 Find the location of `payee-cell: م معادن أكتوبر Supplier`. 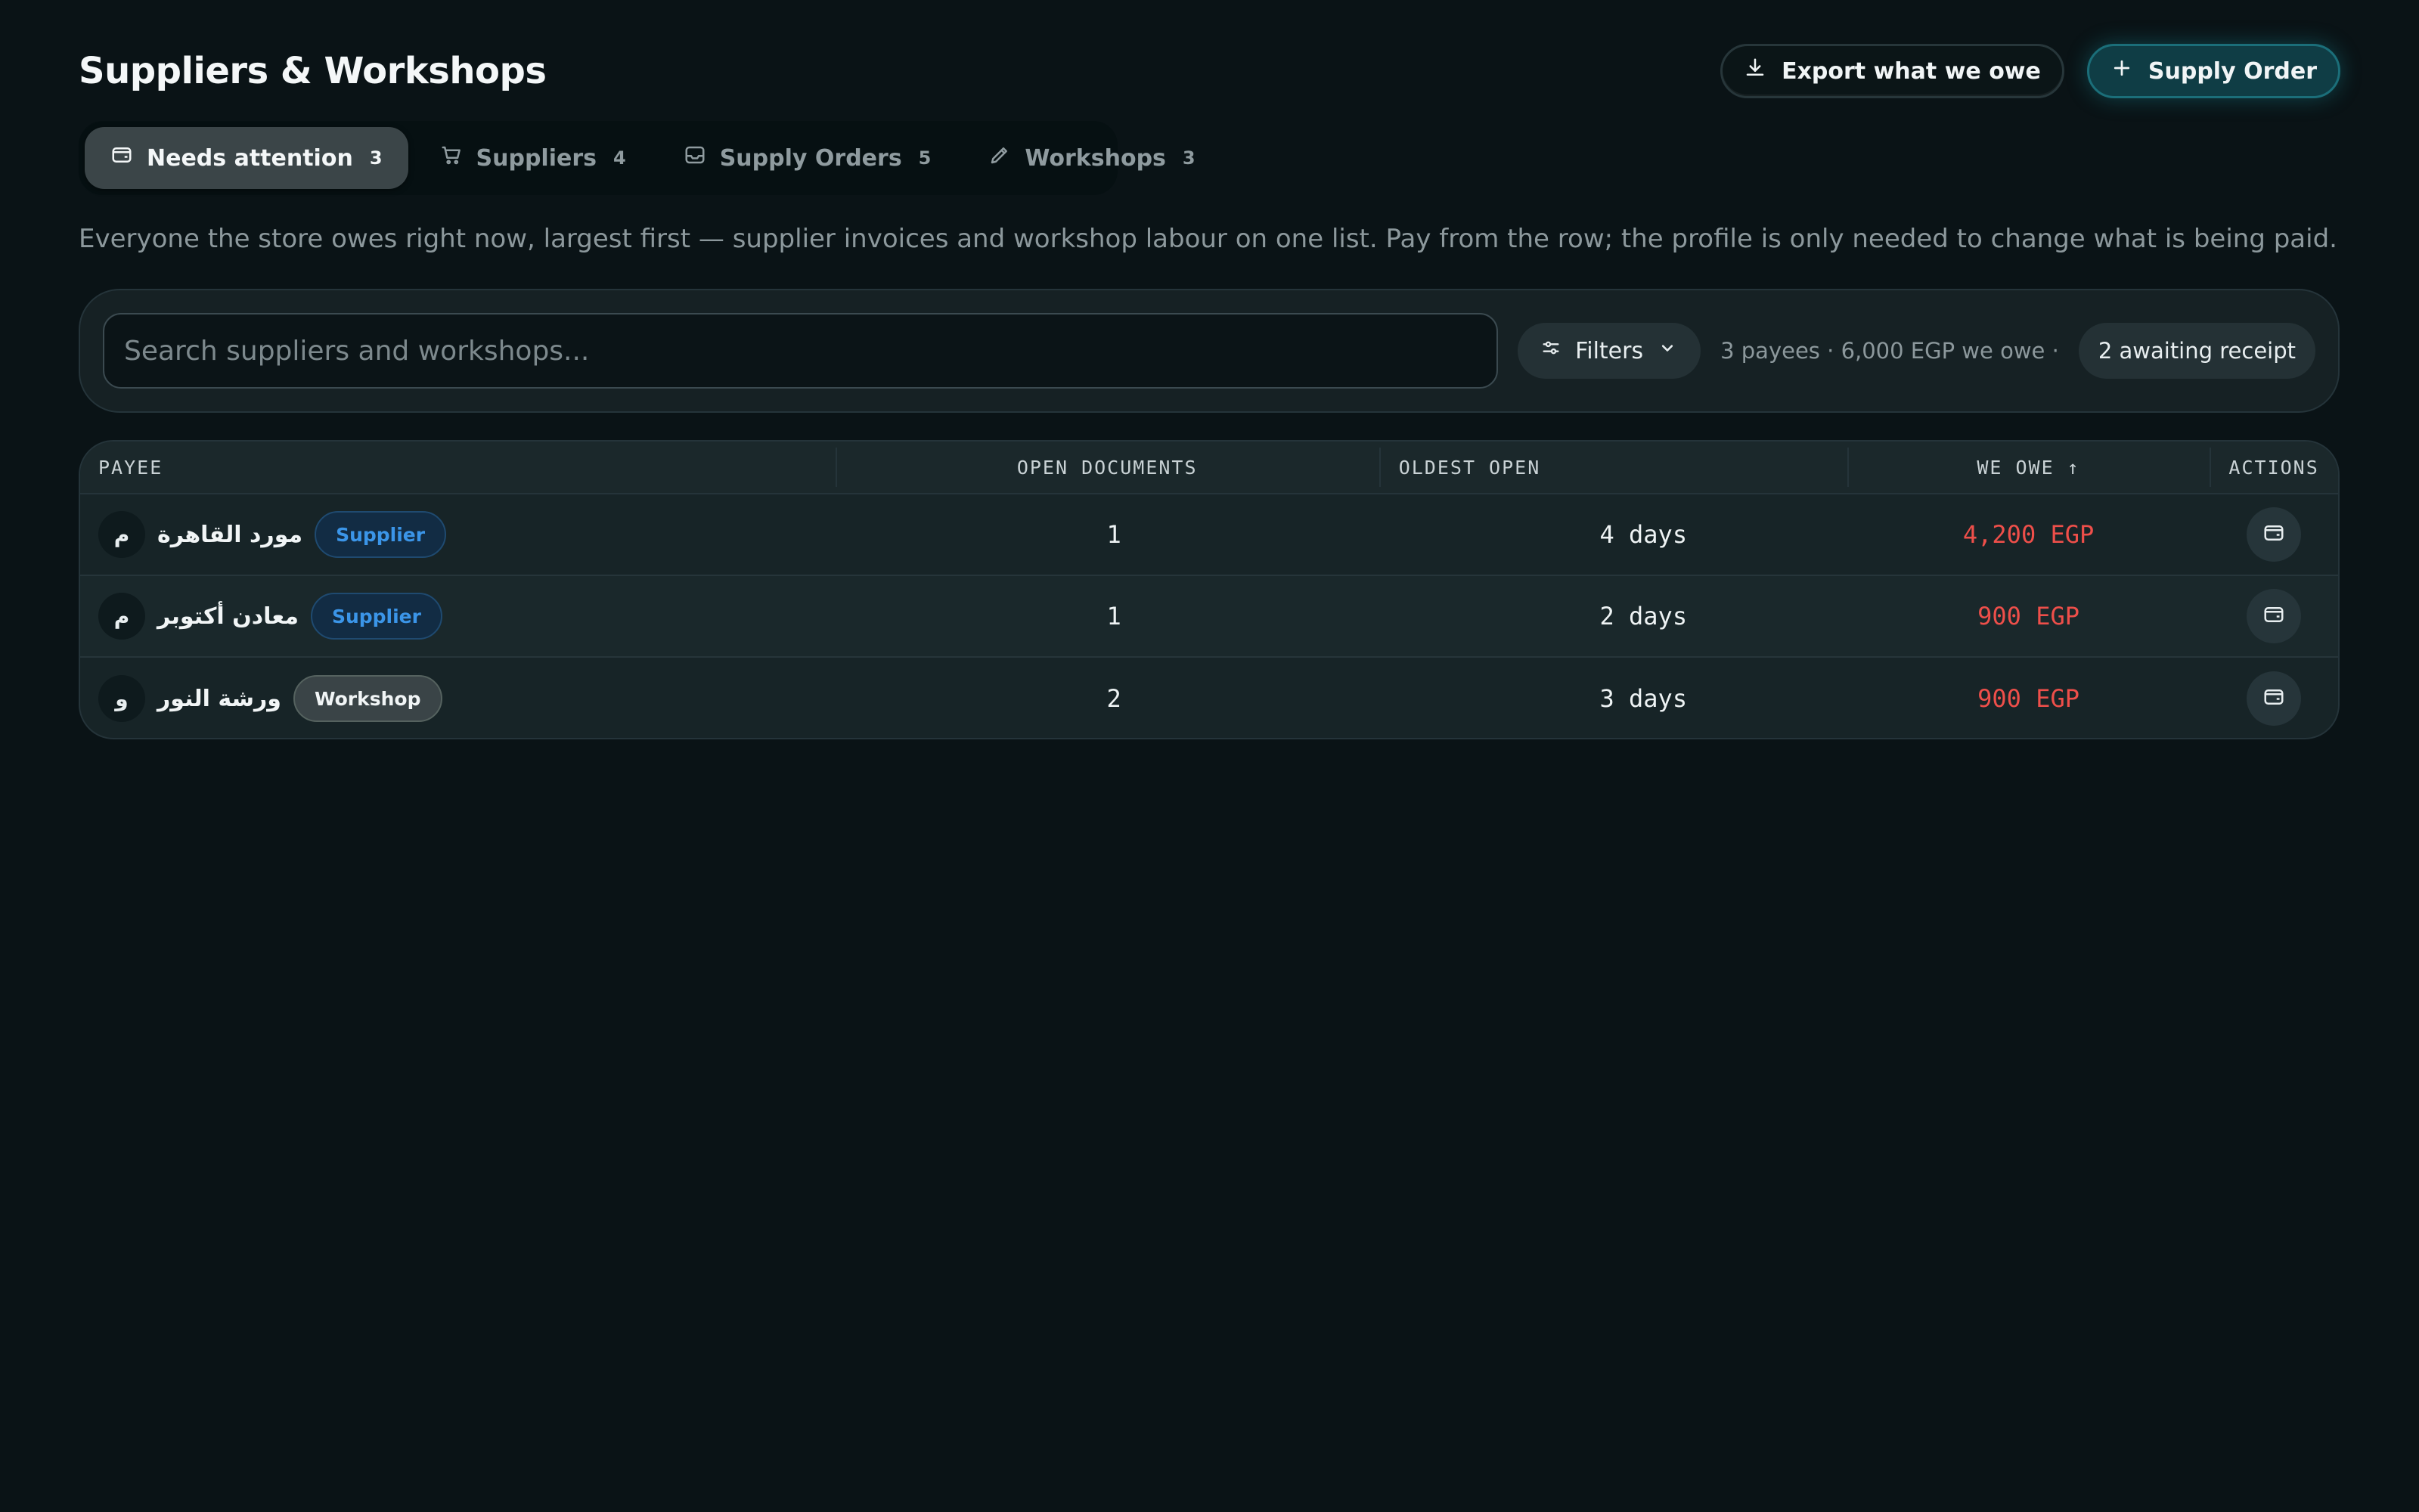

payee-cell: م معادن أكتوبر Supplier is located at coordinates (458, 616).